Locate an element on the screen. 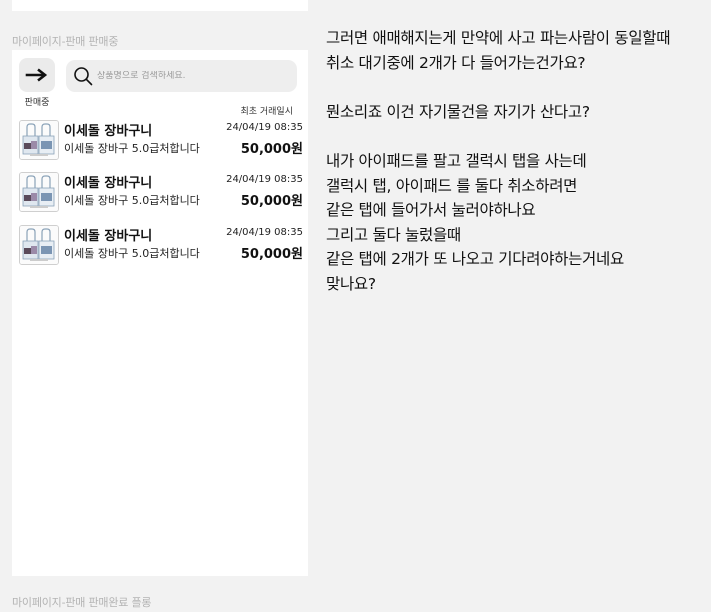 The image size is (711, 612). message-line: 뭔소리죠 이건 자기물건을 자기가 산다고? is located at coordinates (458, 111).